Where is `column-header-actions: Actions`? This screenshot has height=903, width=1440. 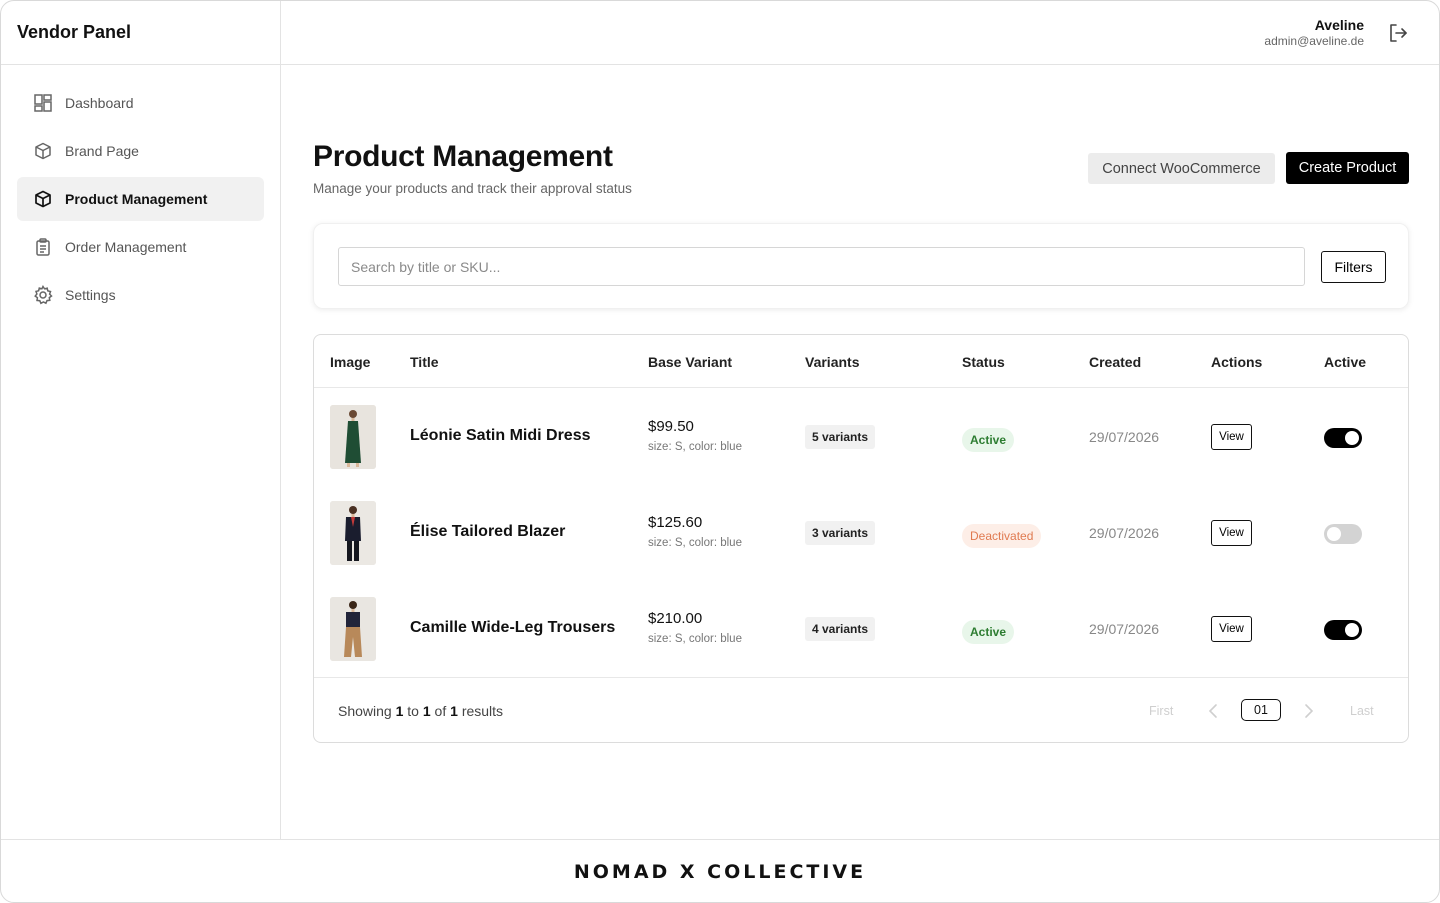 column-header-actions: Actions is located at coordinates (1237, 362).